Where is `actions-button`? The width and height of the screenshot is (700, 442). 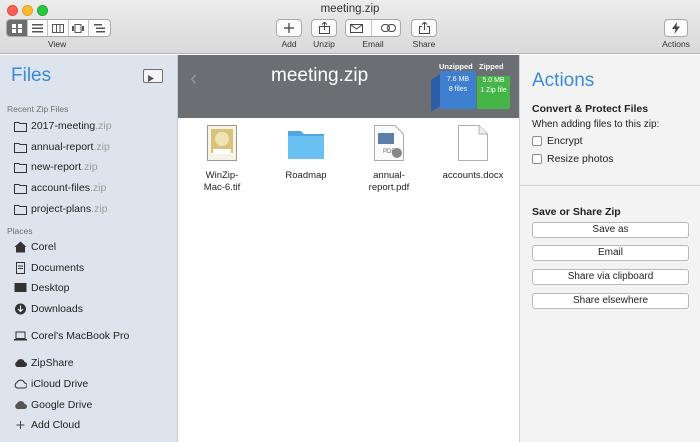
actions-button is located at coordinates (676, 28).